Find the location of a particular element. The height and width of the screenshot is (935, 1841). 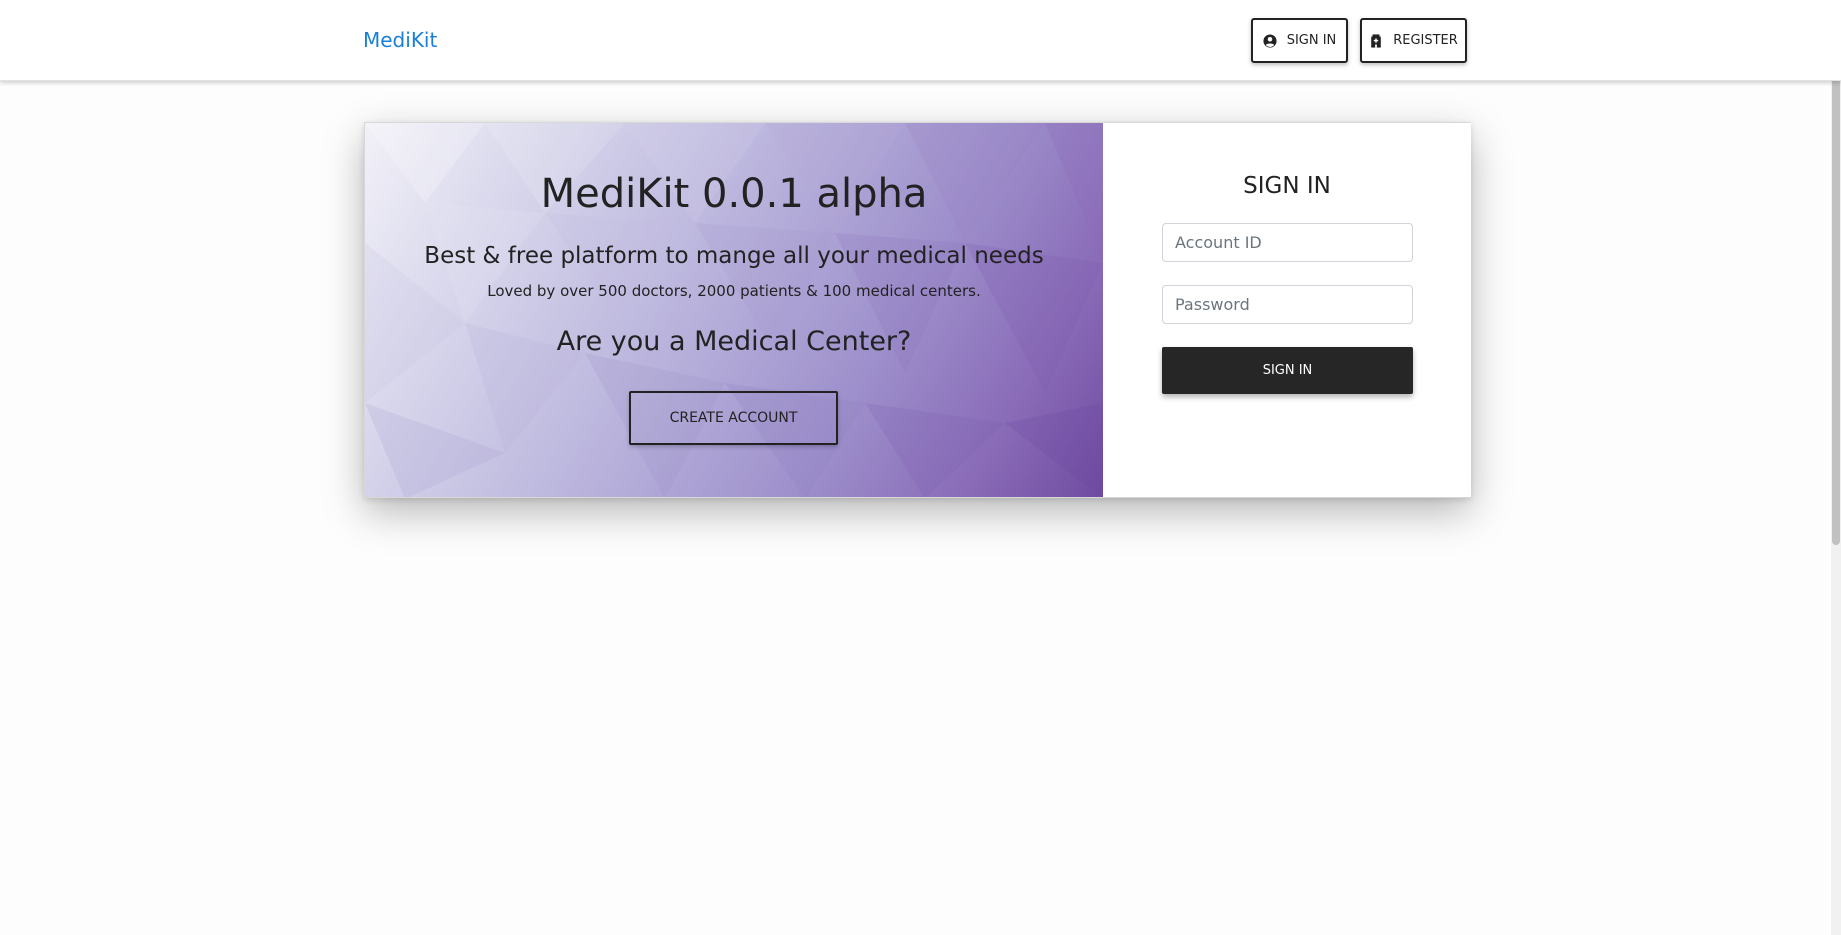

create-account-button: CREATE ACCOUNT is located at coordinates (733, 418).